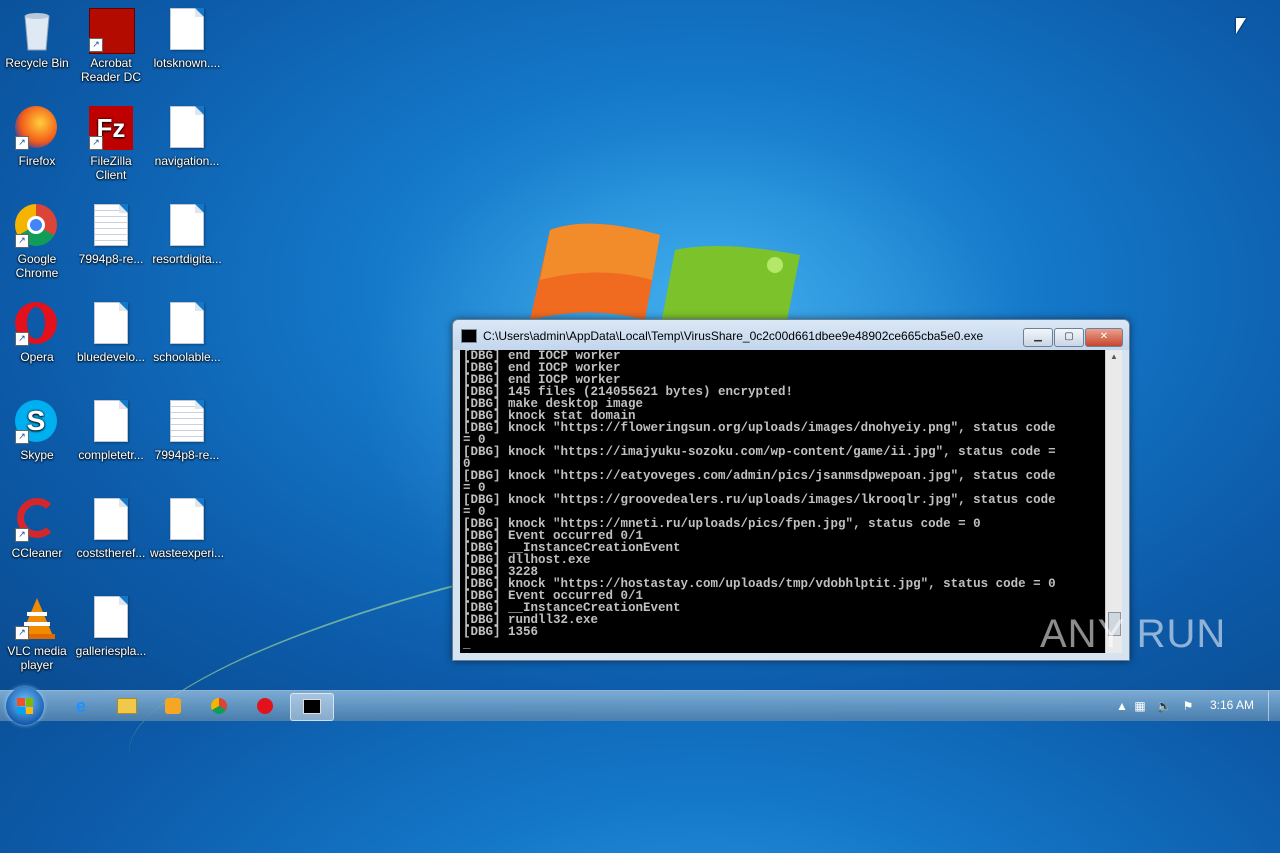 The image size is (1280, 853). I want to click on console-line: [DBG] dllhost.exe, so click(527, 560).